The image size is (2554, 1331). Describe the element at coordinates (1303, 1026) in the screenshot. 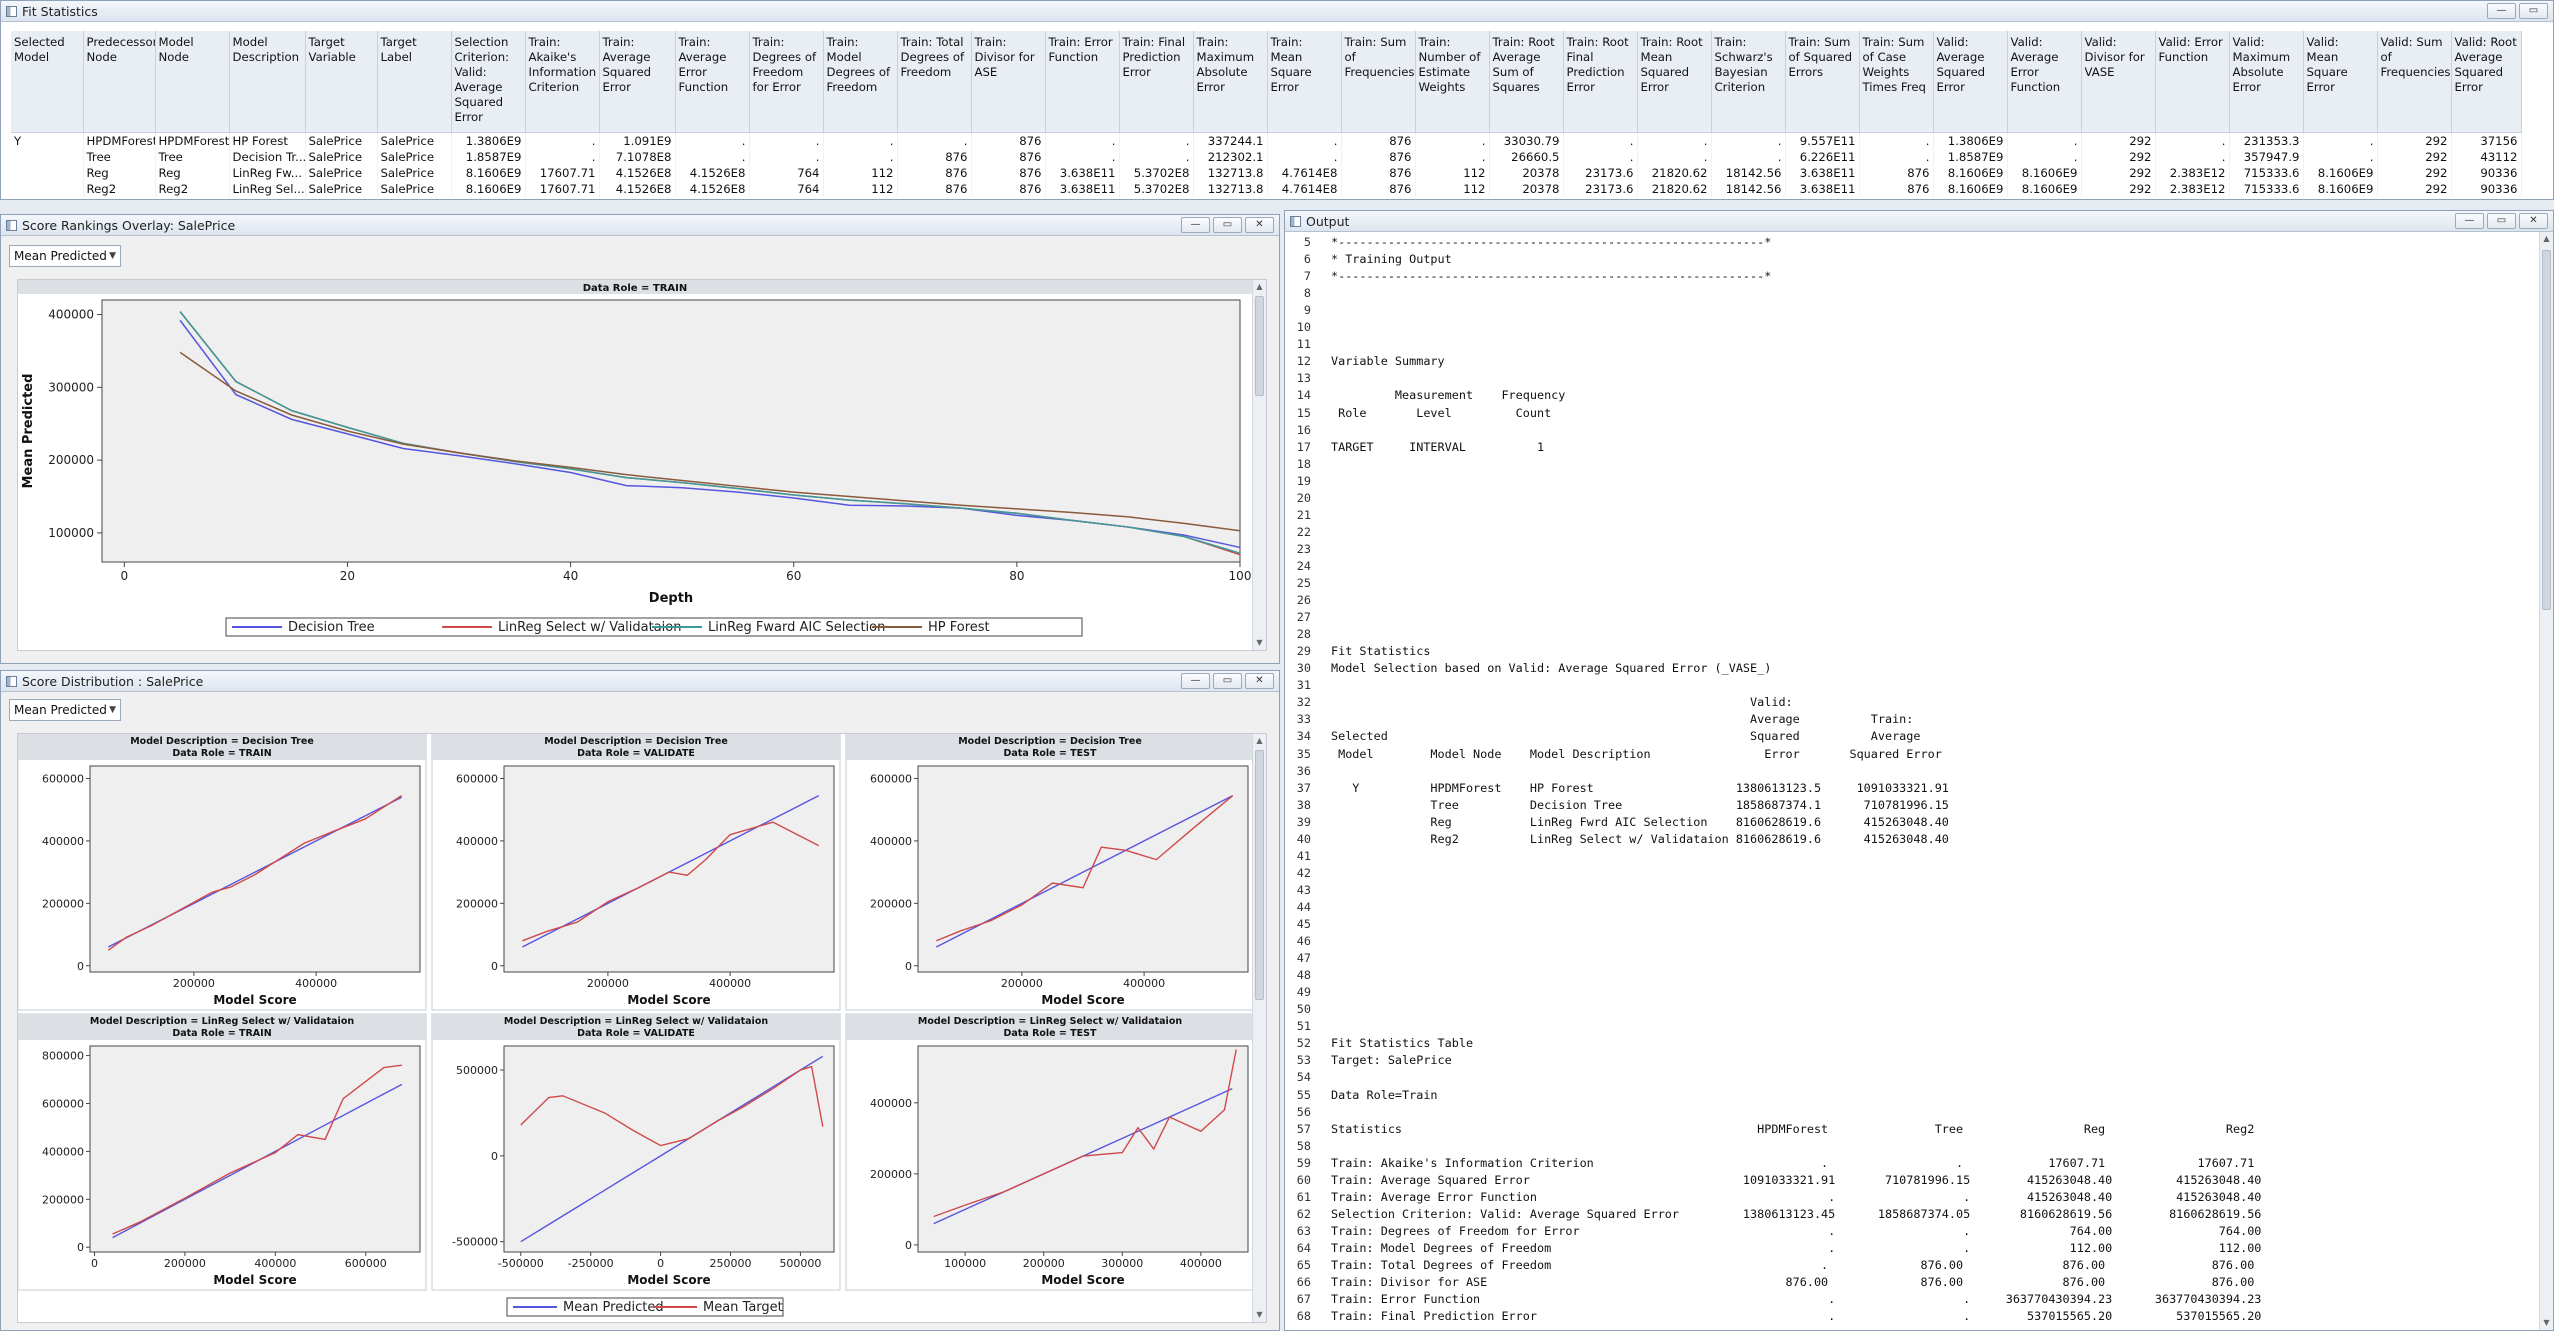

I see `line-number: 51` at that location.